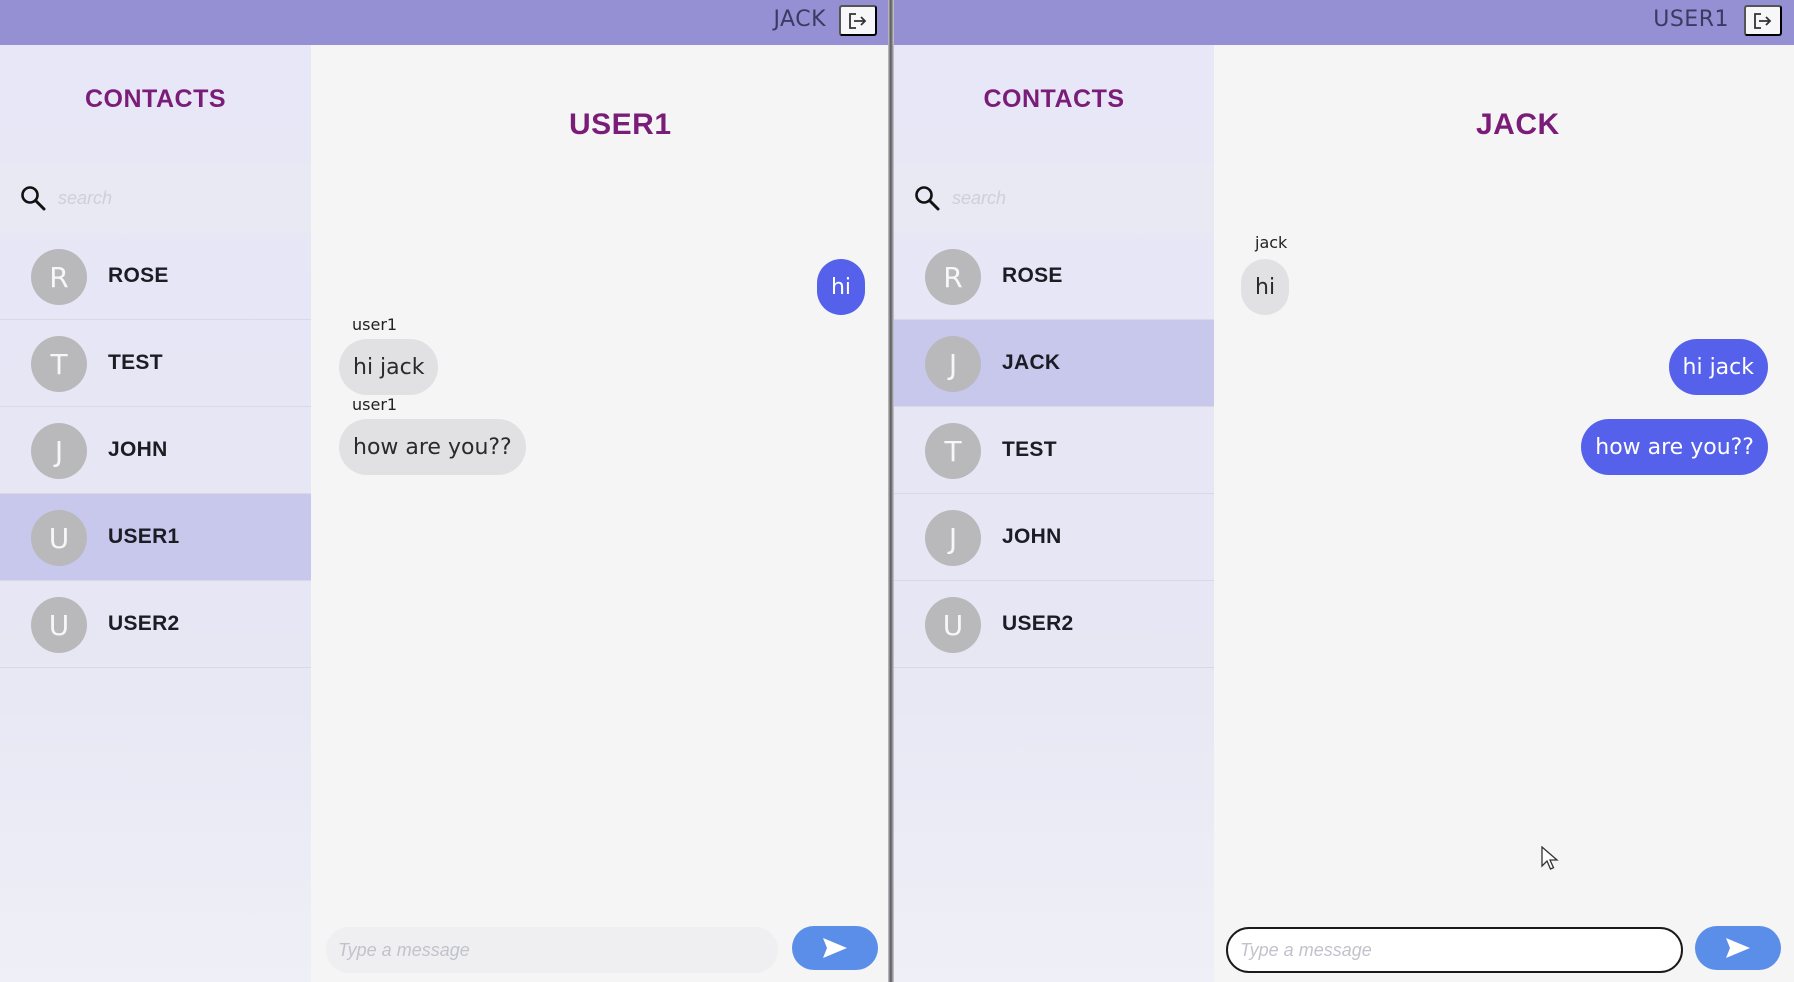  What do you see at coordinates (620, 124) in the screenshot?
I see `chat-title: USER1` at bounding box center [620, 124].